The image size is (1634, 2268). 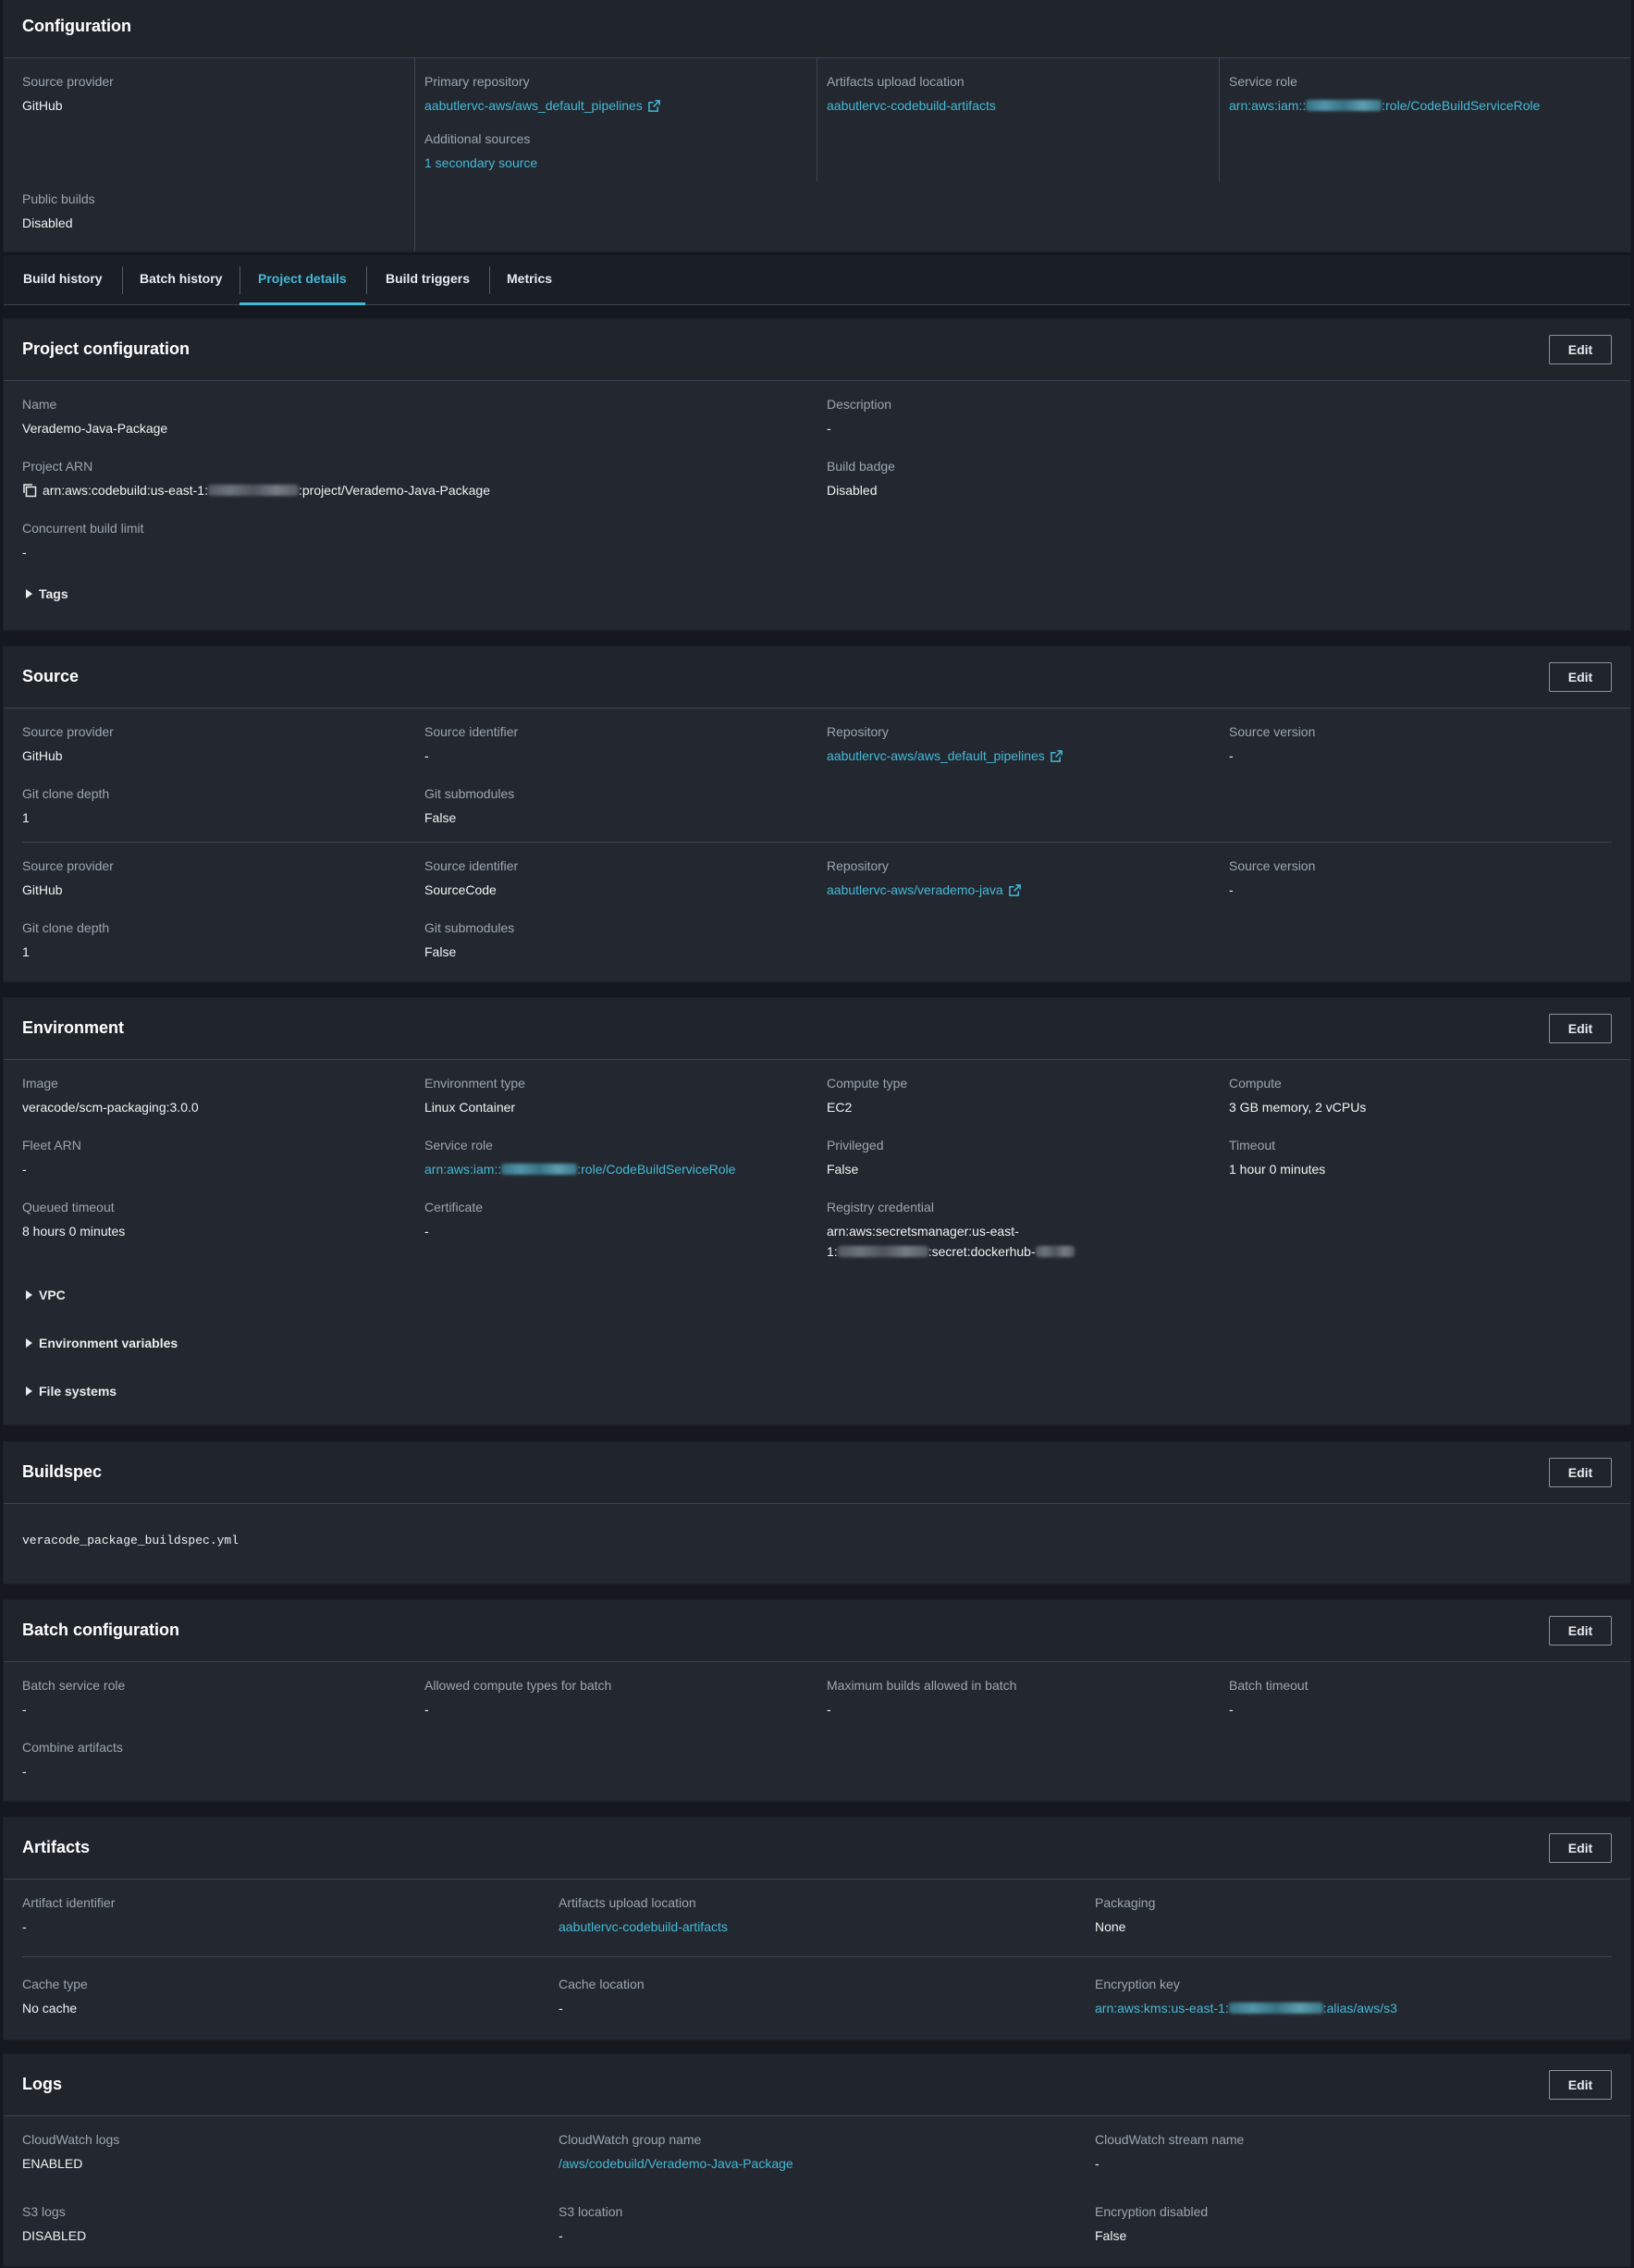 What do you see at coordinates (102, 1343) in the screenshot?
I see `environment-variables-expander: Environment variables` at bounding box center [102, 1343].